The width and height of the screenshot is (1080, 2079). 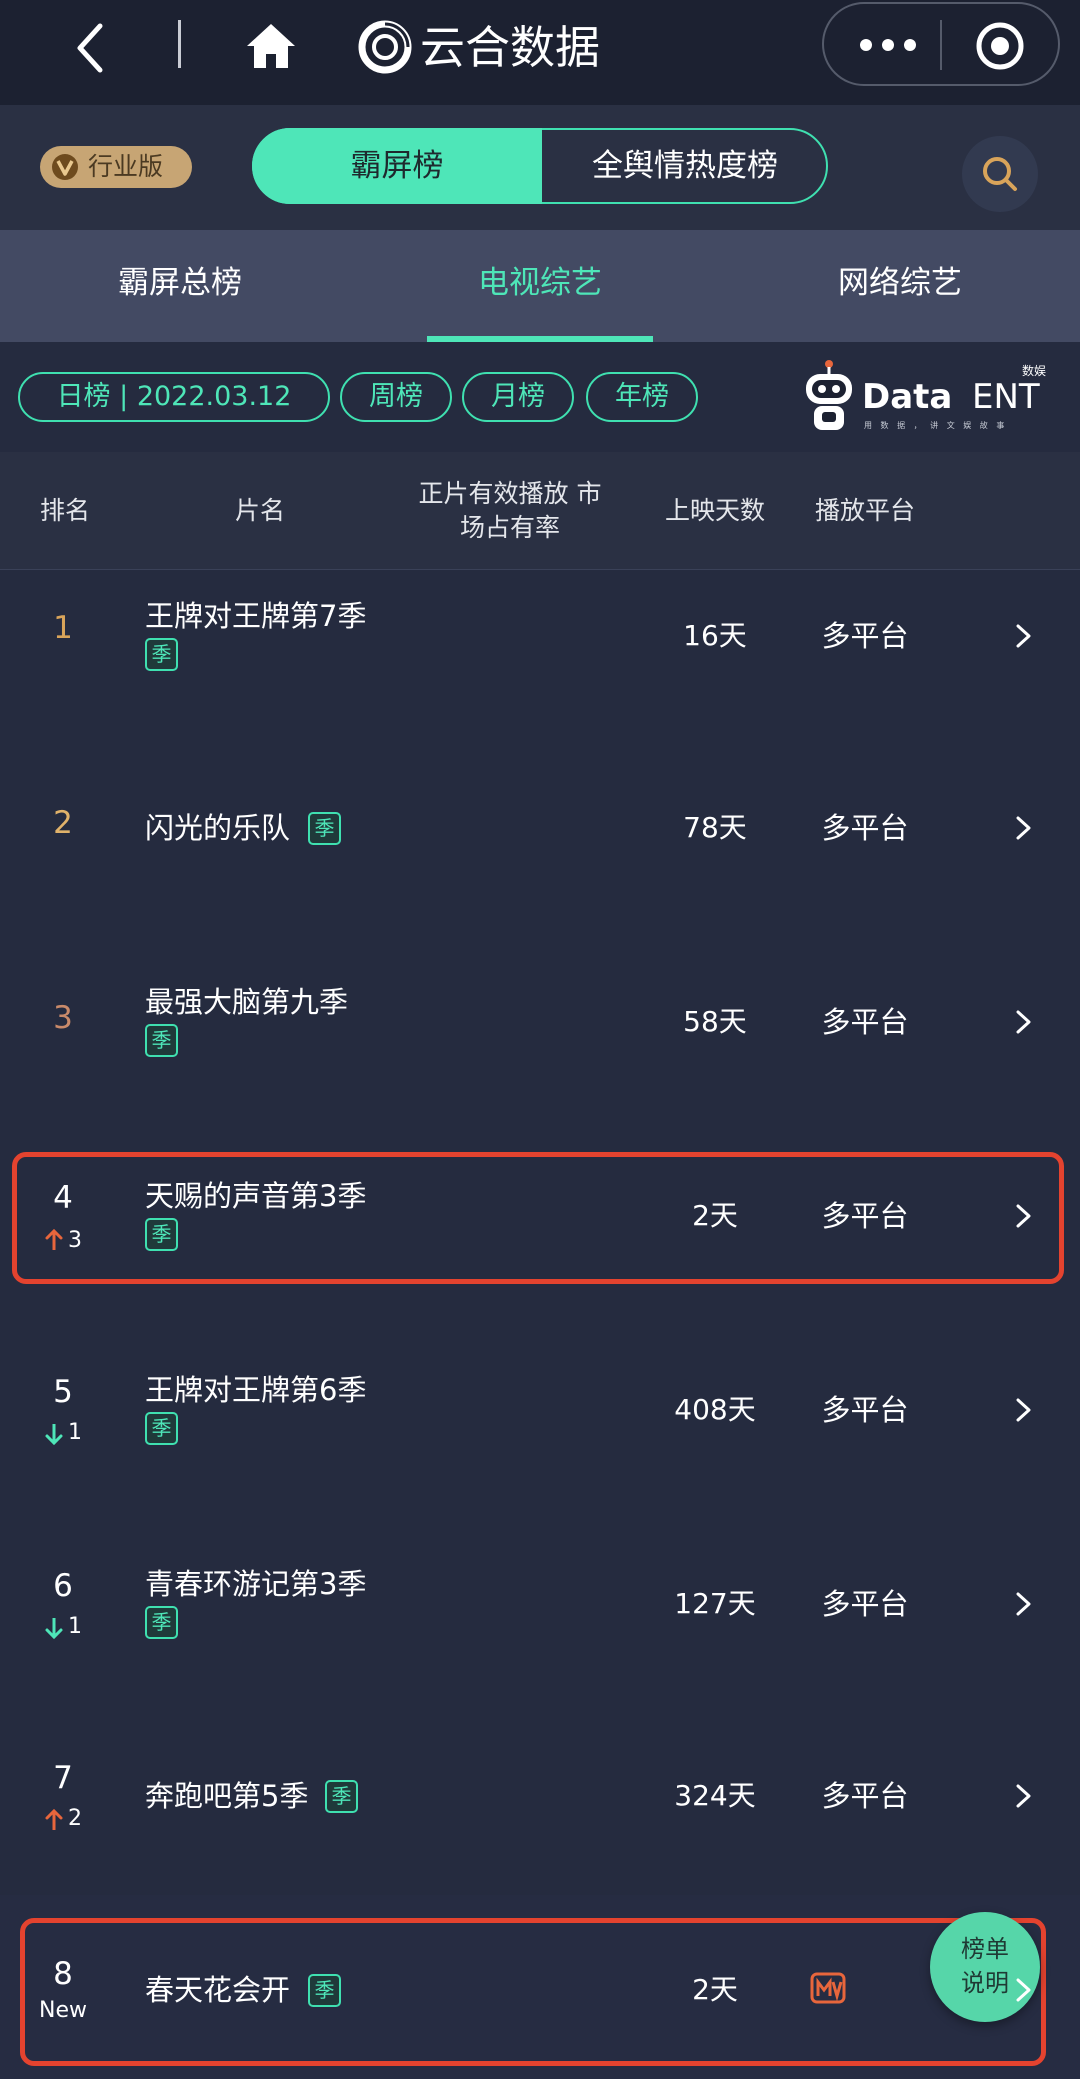 I want to click on rank-number: 3, so click(x=63, y=1018).